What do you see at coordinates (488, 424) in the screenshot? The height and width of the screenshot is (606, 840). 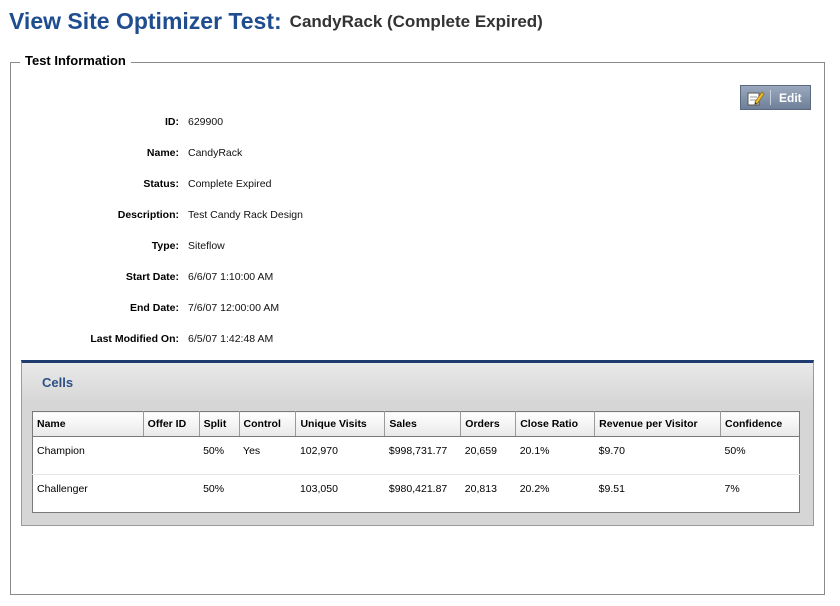 I see `column-header: Orders` at bounding box center [488, 424].